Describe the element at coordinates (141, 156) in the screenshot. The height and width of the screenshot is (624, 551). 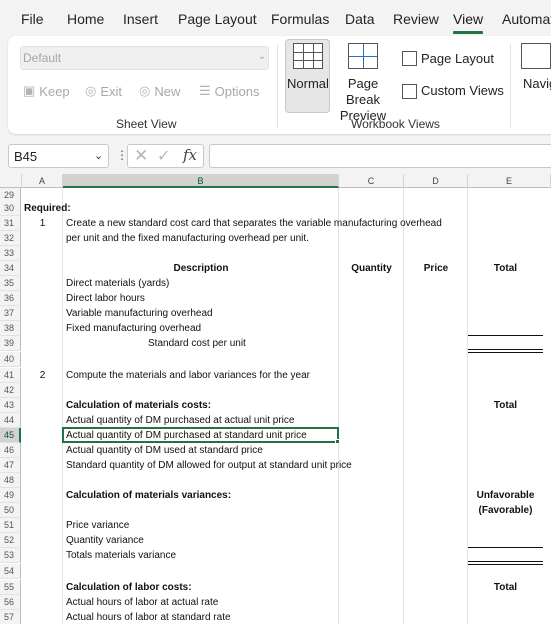
I see `cancel-icon: ✕` at that location.